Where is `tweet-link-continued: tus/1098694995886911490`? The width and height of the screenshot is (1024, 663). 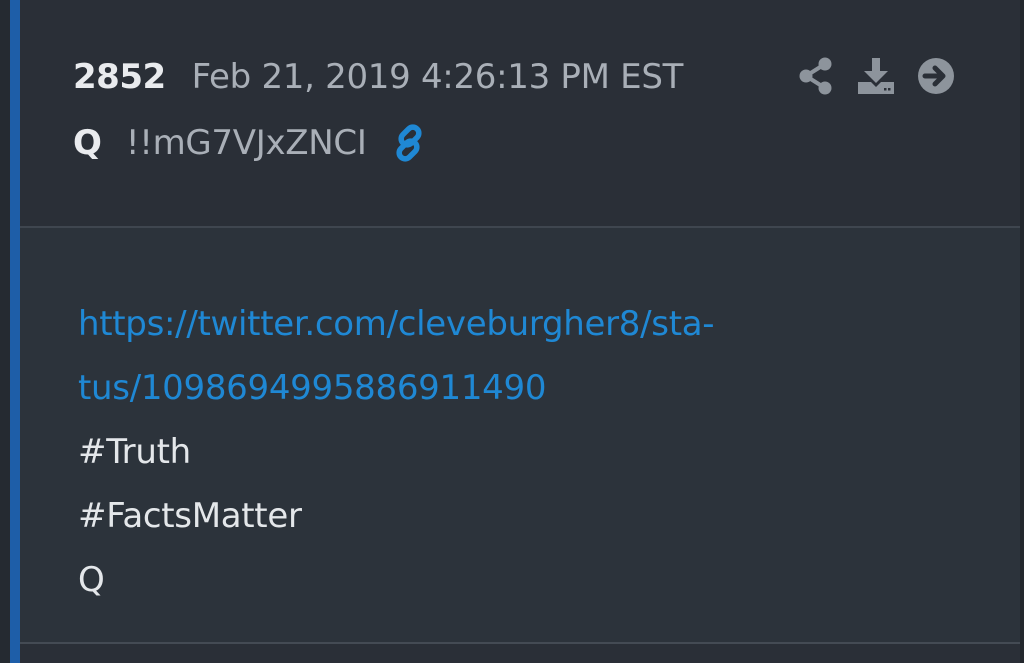
tweet-link-continued: tus/1098694995886911490 is located at coordinates (528, 388).